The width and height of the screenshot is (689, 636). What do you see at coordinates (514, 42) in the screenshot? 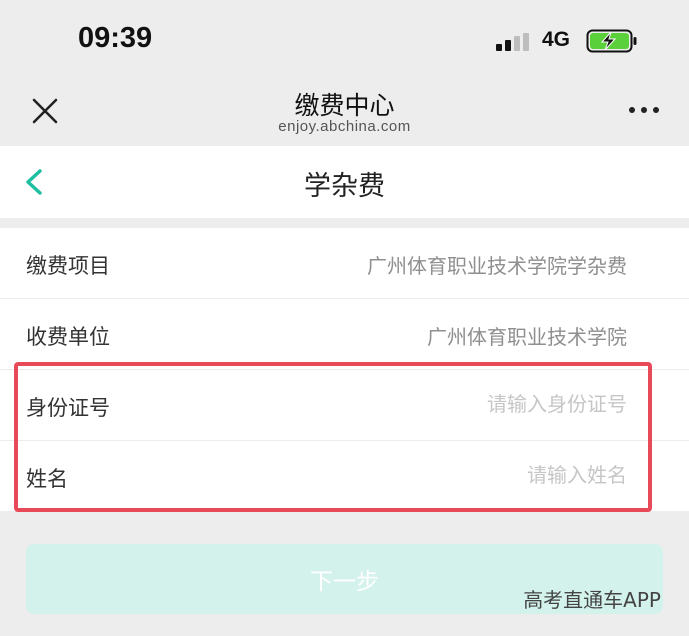
I see `signal-icon` at bounding box center [514, 42].